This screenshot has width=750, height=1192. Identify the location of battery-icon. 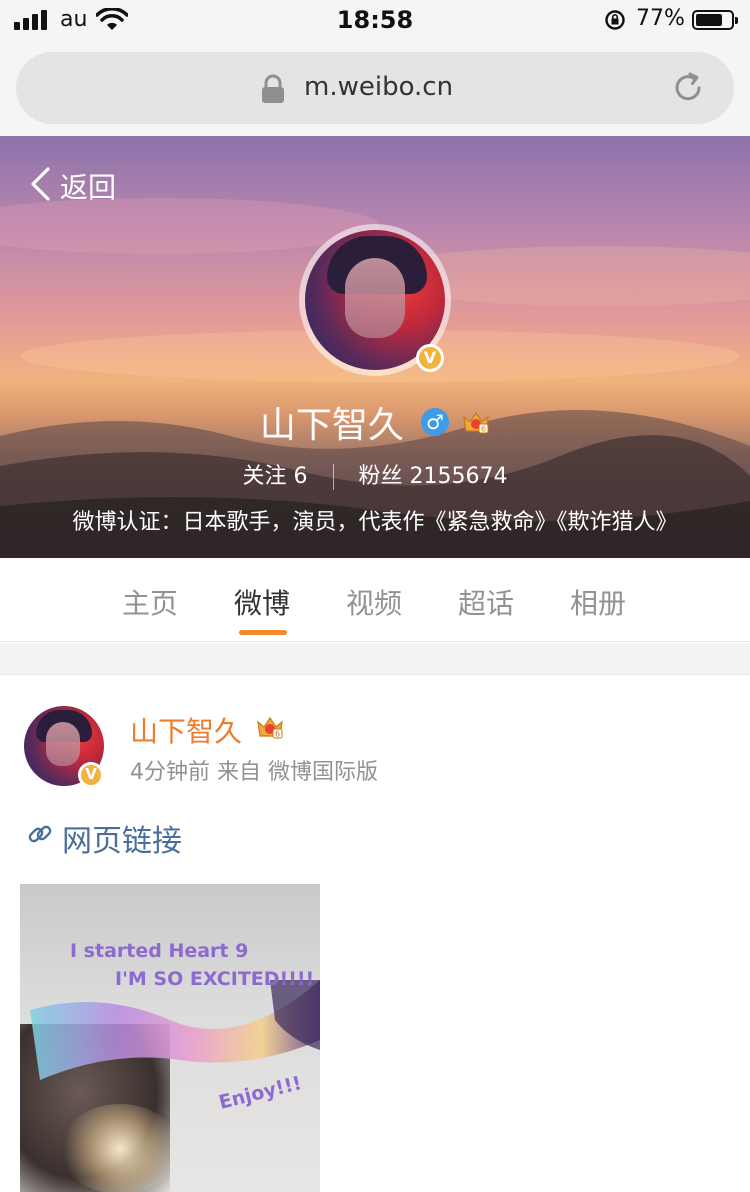
(715, 20).